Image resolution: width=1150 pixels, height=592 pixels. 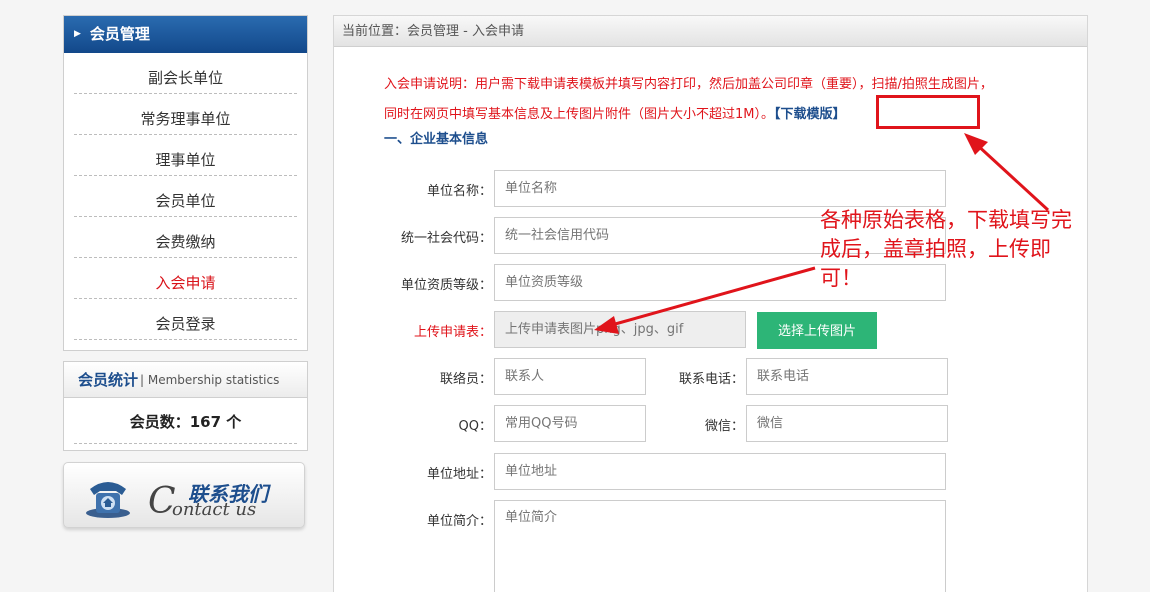 What do you see at coordinates (620, 329) in the screenshot?
I see `upload-form-input` at bounding box center [620, 329].